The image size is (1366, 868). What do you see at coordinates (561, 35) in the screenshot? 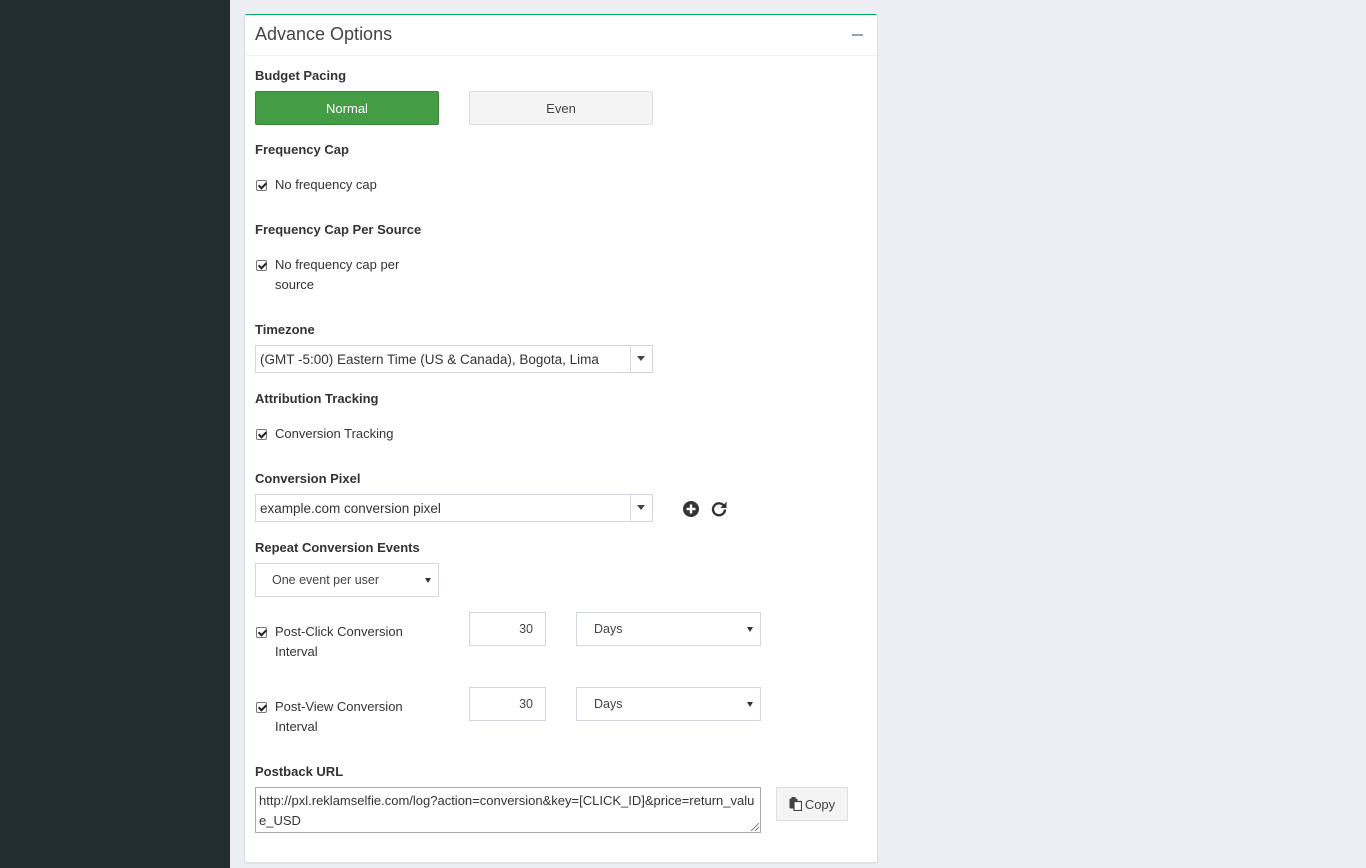
I see `panel-header: Advance Options` at bounding box center [561, 35].